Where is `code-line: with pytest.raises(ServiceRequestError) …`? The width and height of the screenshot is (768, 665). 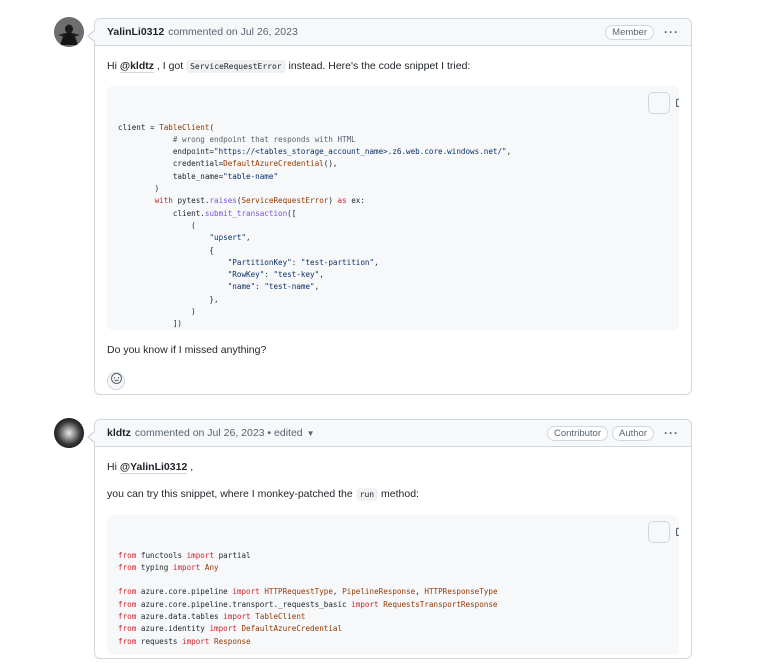 code-line: with pytest.raises(ServiceRequestError) … is located at coordinates (393, 201).